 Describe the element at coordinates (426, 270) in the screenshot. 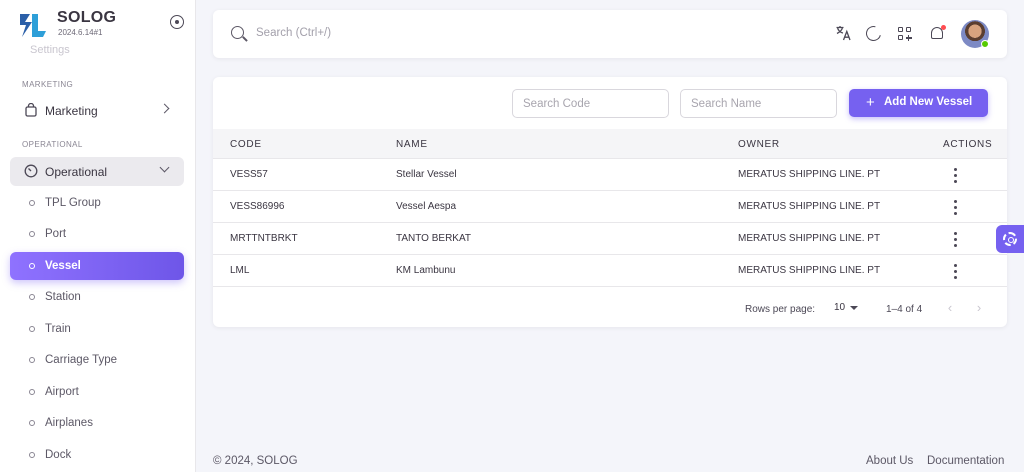

I see `cell-name: KM Lambunu` at that location.